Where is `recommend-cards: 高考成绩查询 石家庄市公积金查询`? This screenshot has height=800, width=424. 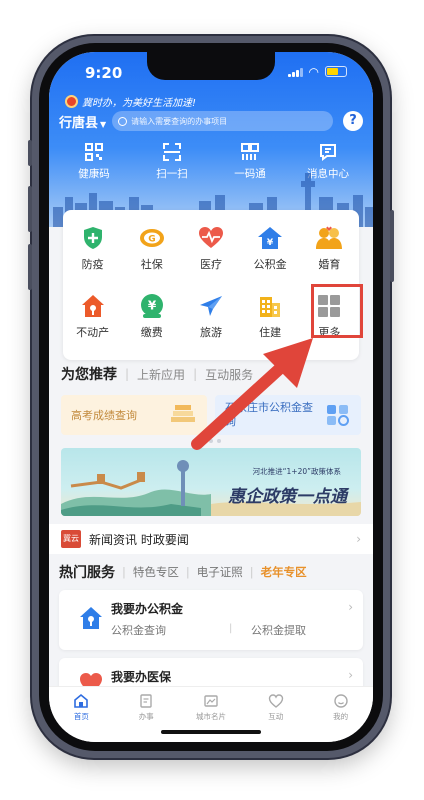 recommend-cards: 高考成绩查询 石家庄市公积金查询 is located at coordinates (211, 415).